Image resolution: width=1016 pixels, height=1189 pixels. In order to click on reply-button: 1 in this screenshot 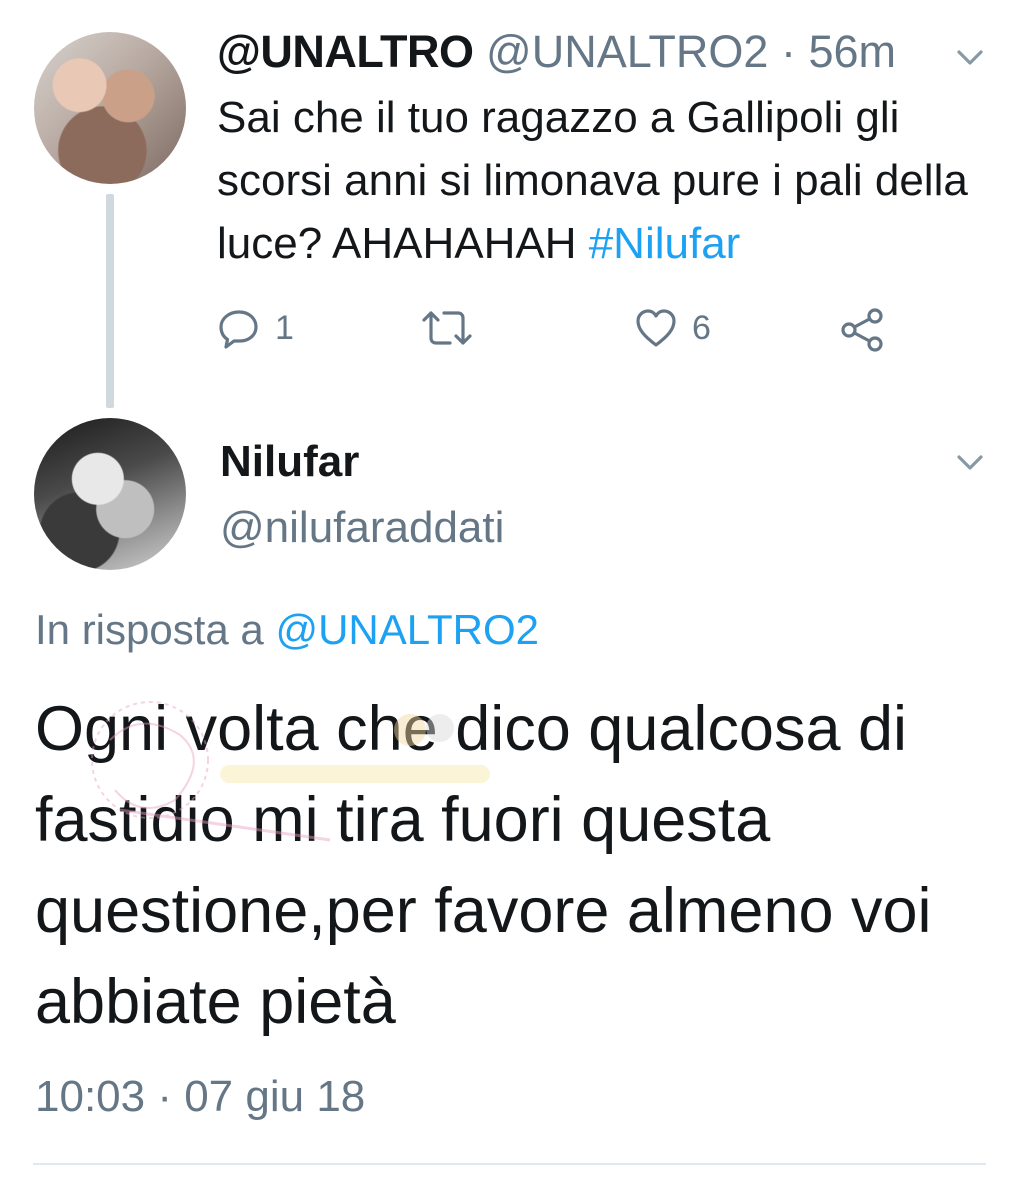, I will do `click(255, 328)`.